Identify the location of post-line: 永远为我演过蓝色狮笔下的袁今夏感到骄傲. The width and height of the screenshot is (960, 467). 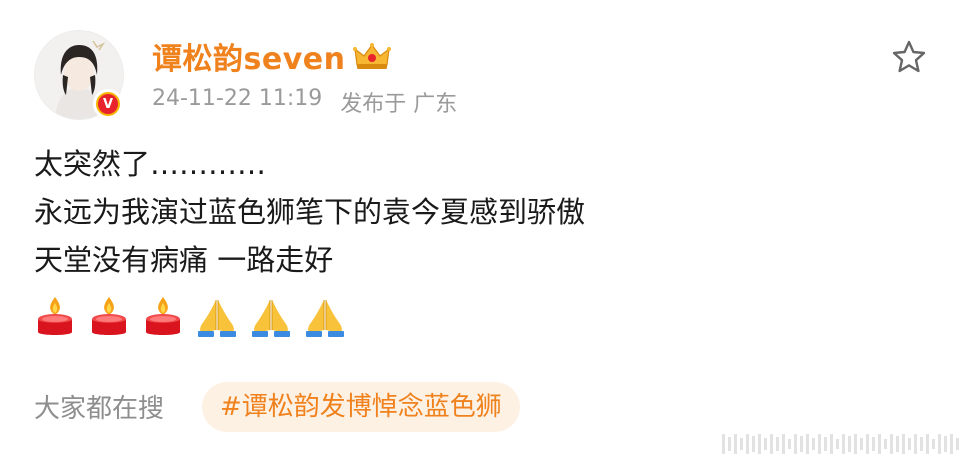
(310, 212).